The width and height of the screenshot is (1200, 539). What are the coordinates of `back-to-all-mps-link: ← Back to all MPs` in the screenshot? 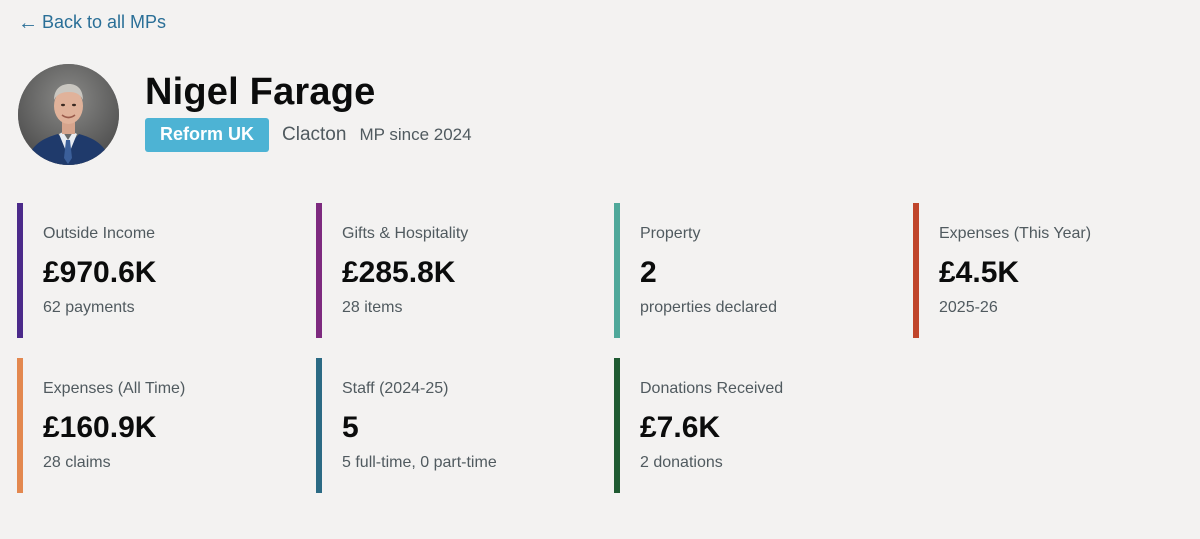 It's located at (92, 22).